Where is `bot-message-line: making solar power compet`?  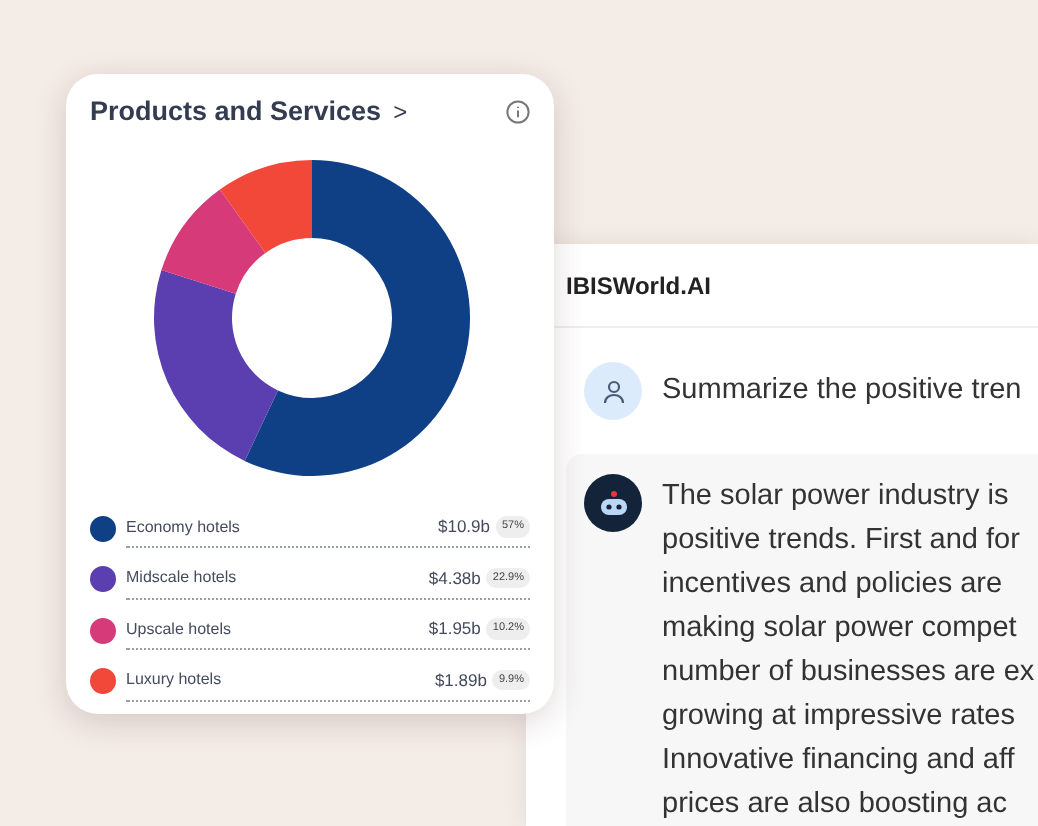 bot-message-line: making solar power compet is located at coordinates (840, 629).